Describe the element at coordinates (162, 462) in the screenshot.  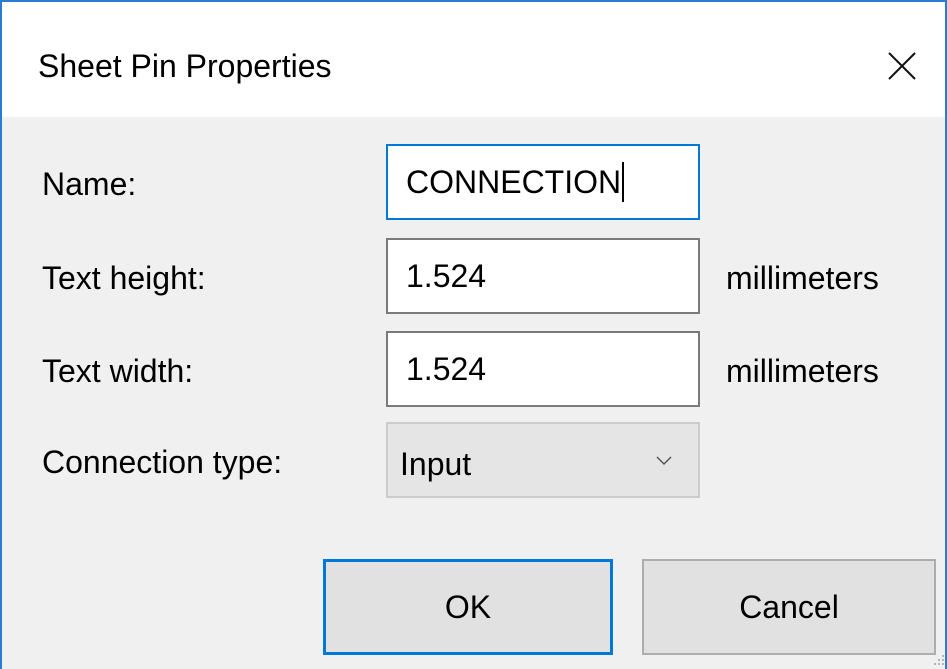
I see `connection-type-label: Connection type:` at that location.